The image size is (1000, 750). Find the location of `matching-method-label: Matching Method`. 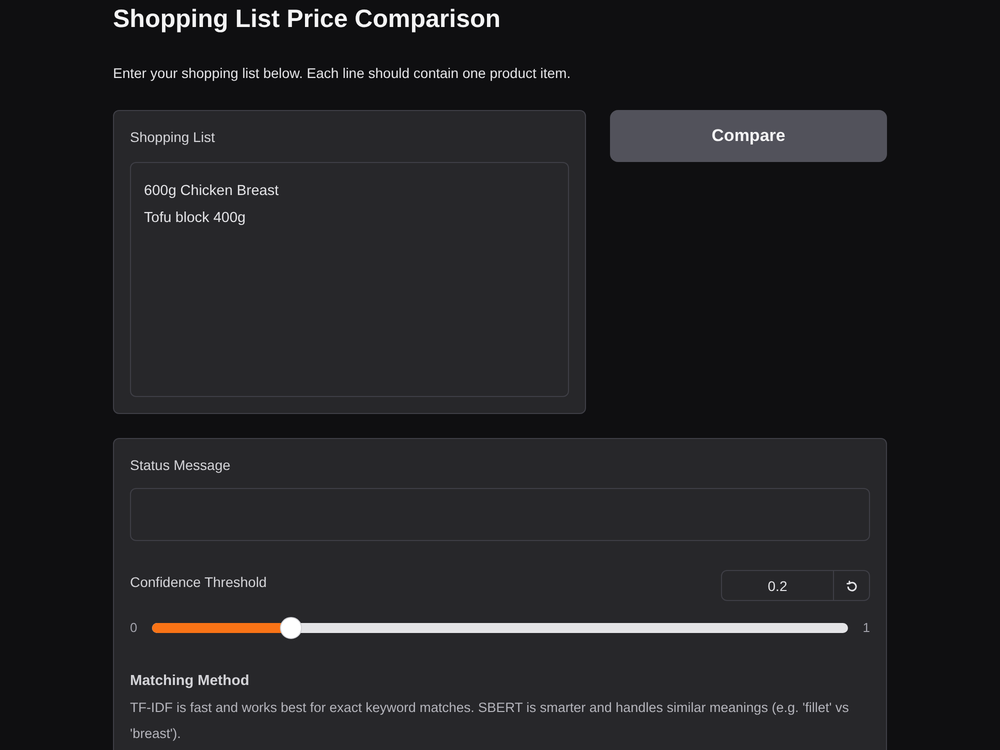

matching-method-label: Matching Method is located at coordinates (190, 681).